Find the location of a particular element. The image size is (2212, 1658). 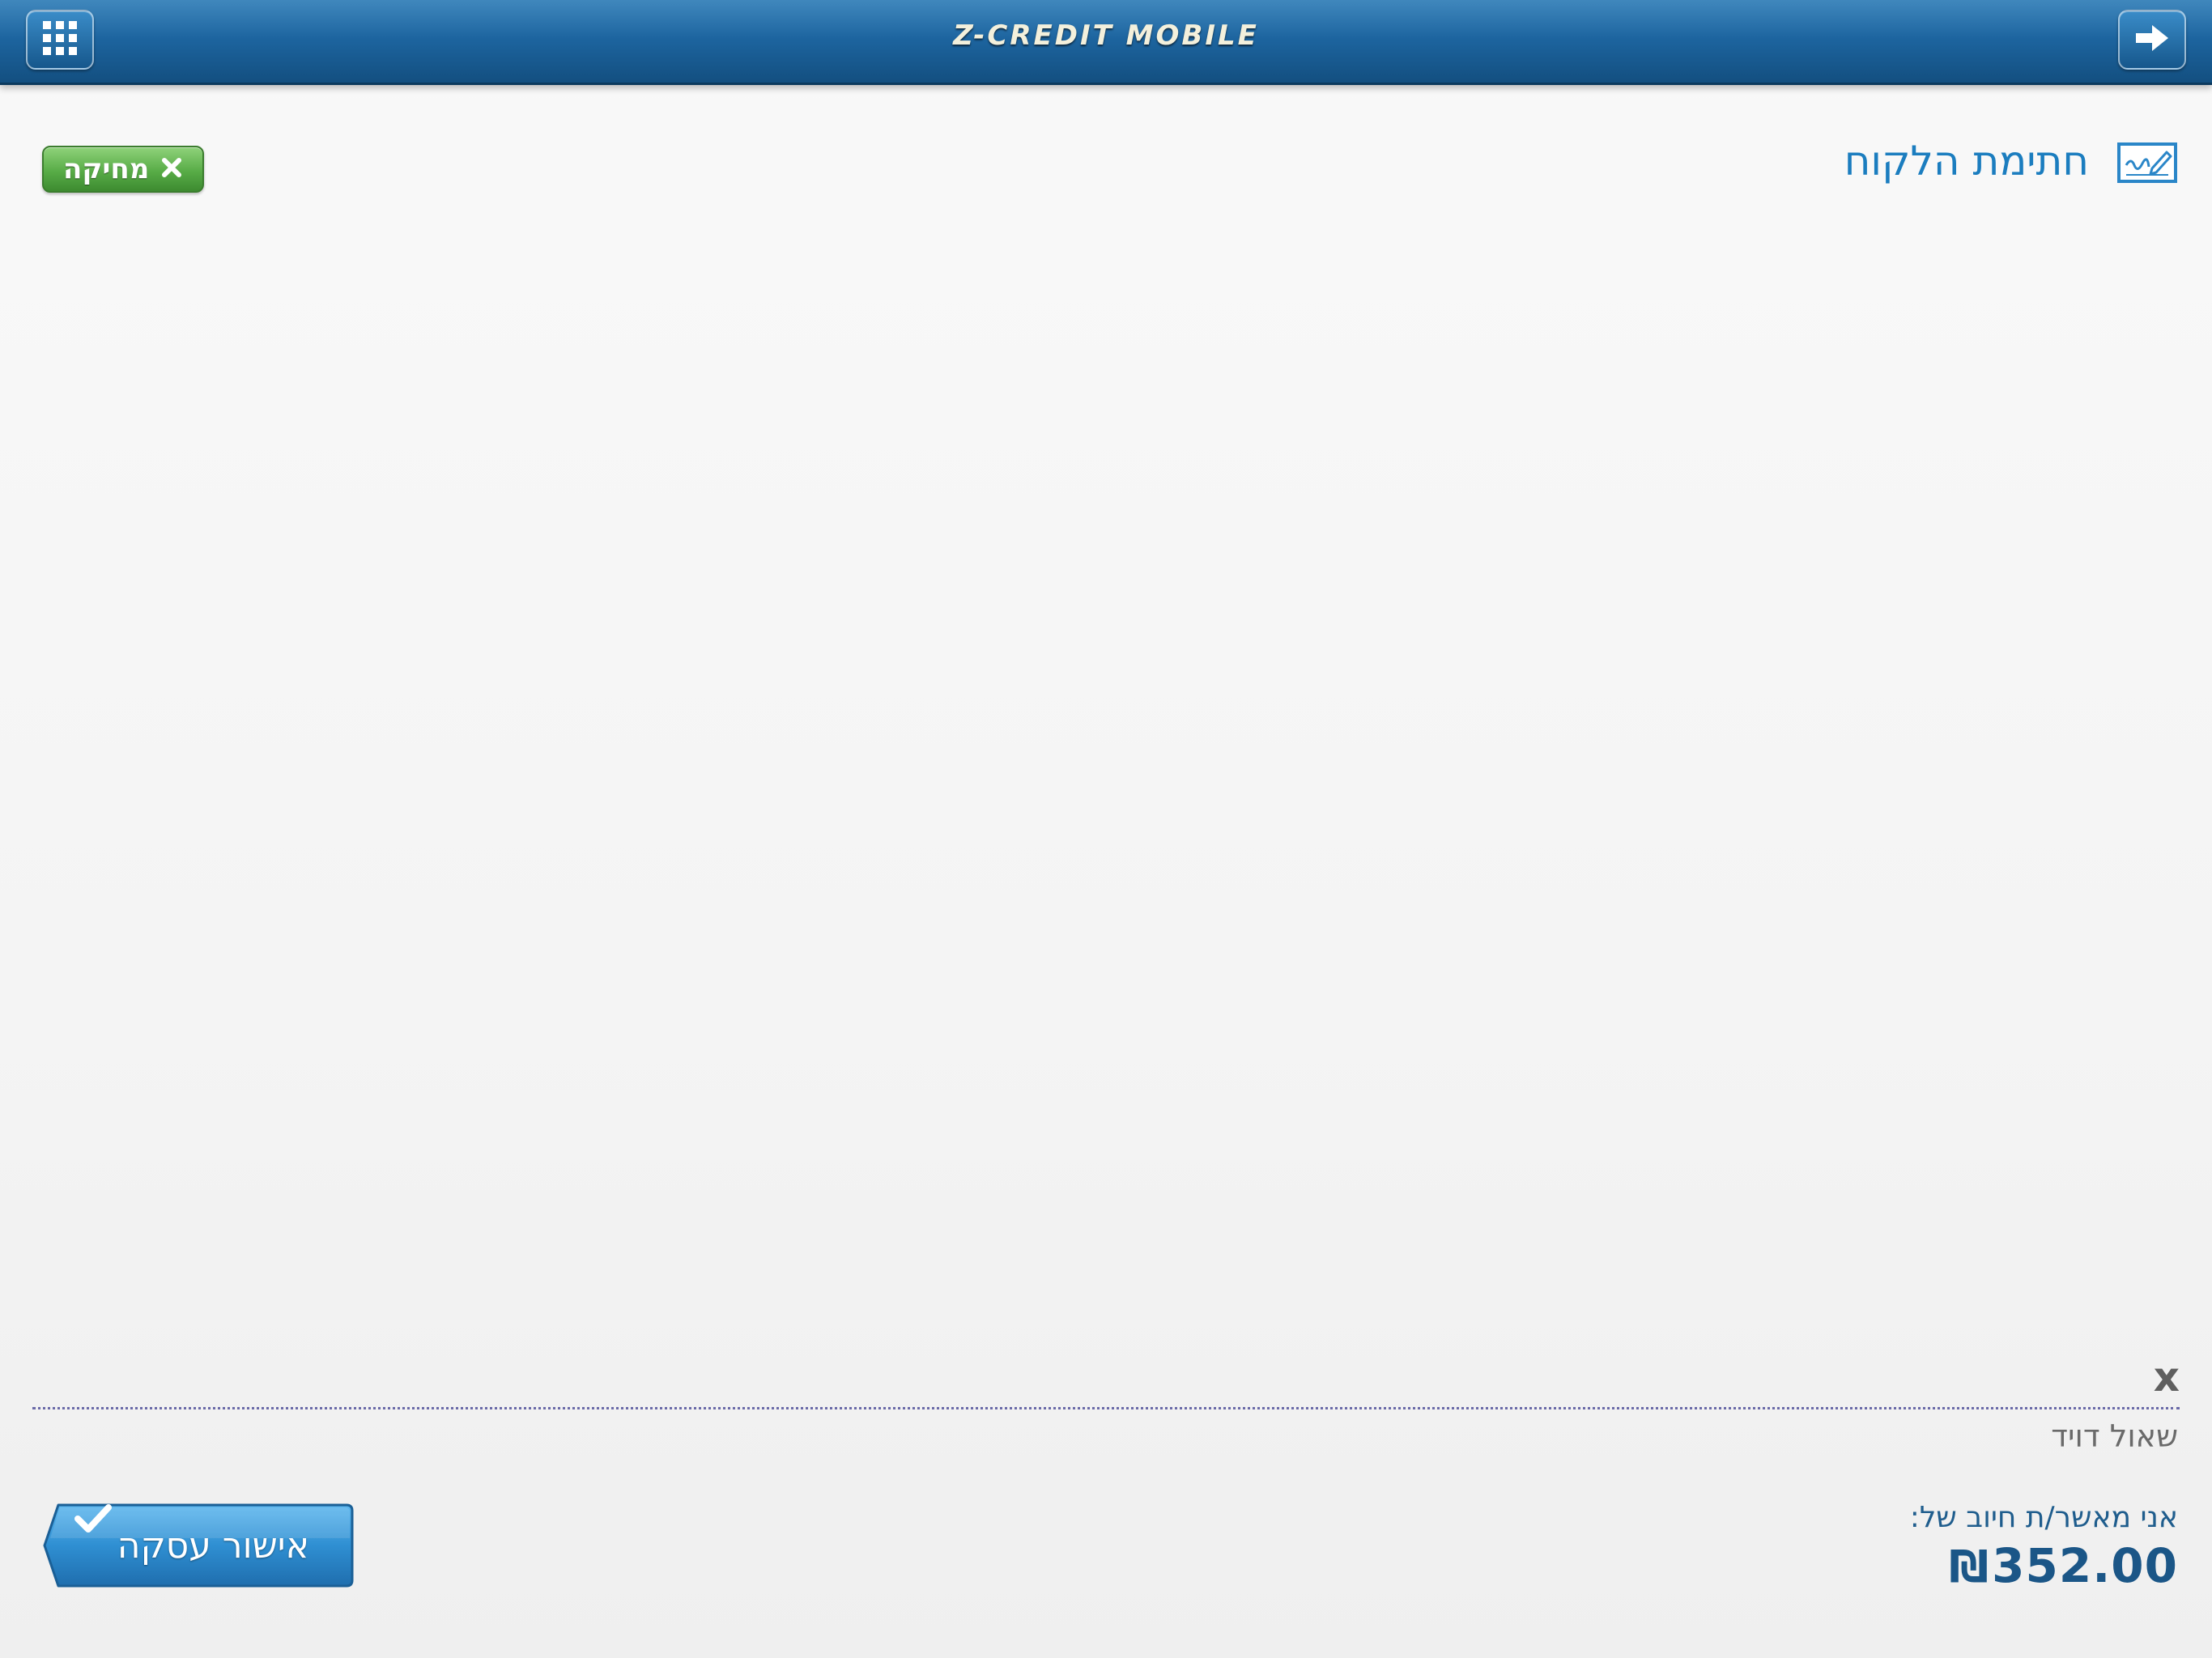

close-icon is located at coordinates (172, 169).